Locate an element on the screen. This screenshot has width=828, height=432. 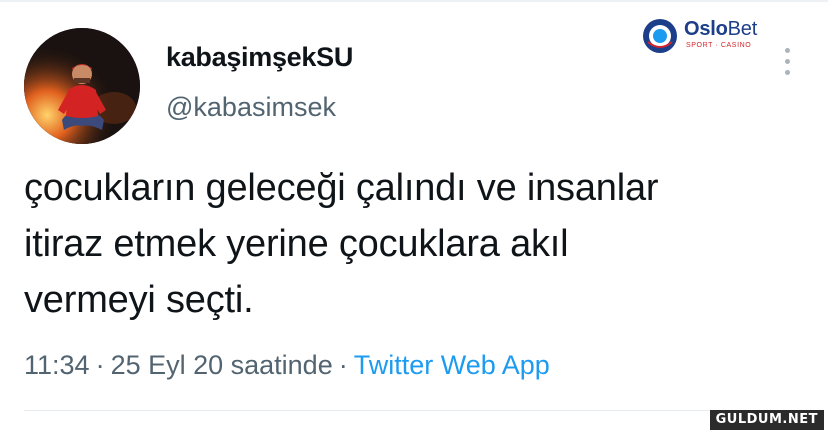
more-options-button is located at coordinates (788, 62).